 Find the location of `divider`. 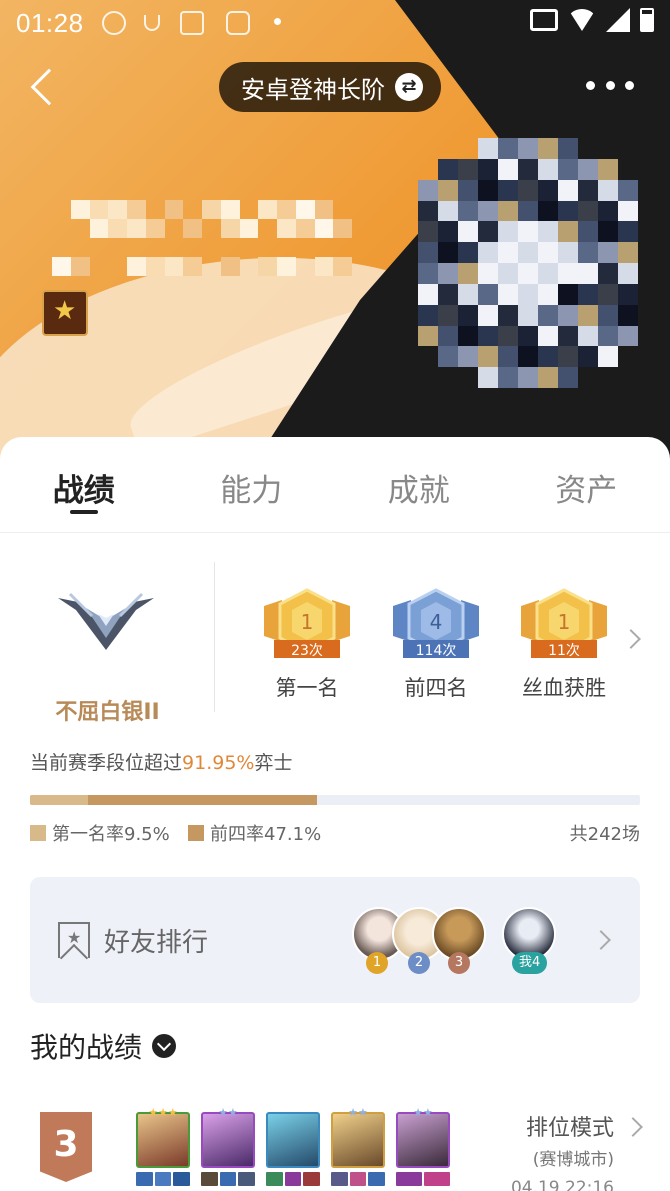

divider is located at coordinates (214, 637).